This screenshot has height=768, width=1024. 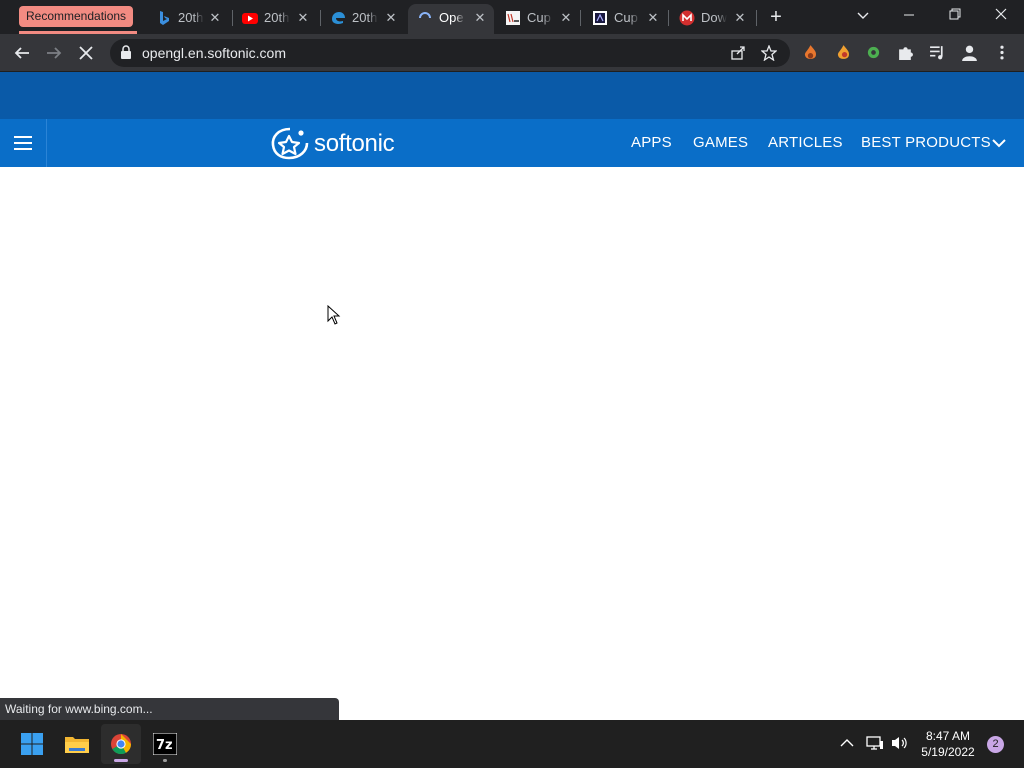 I want to click on 7zip-icon: 7z, so click(x=165, y=744).